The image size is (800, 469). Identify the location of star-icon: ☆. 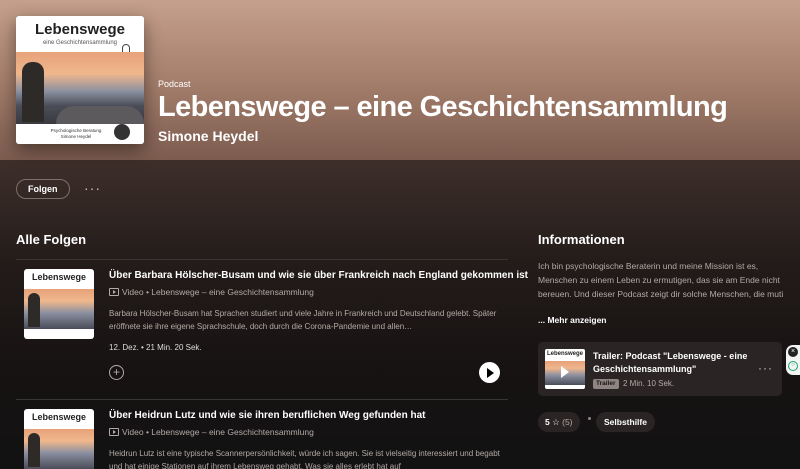
(556, 422).